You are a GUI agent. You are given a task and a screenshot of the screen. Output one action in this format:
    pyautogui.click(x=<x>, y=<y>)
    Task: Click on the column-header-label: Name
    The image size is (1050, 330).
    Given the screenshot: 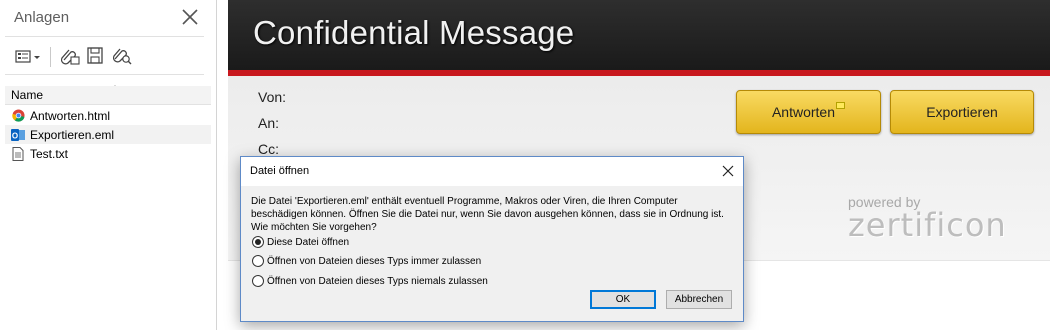 What is the action you would take?
    pyautogui.click(x=27, y=95)
    